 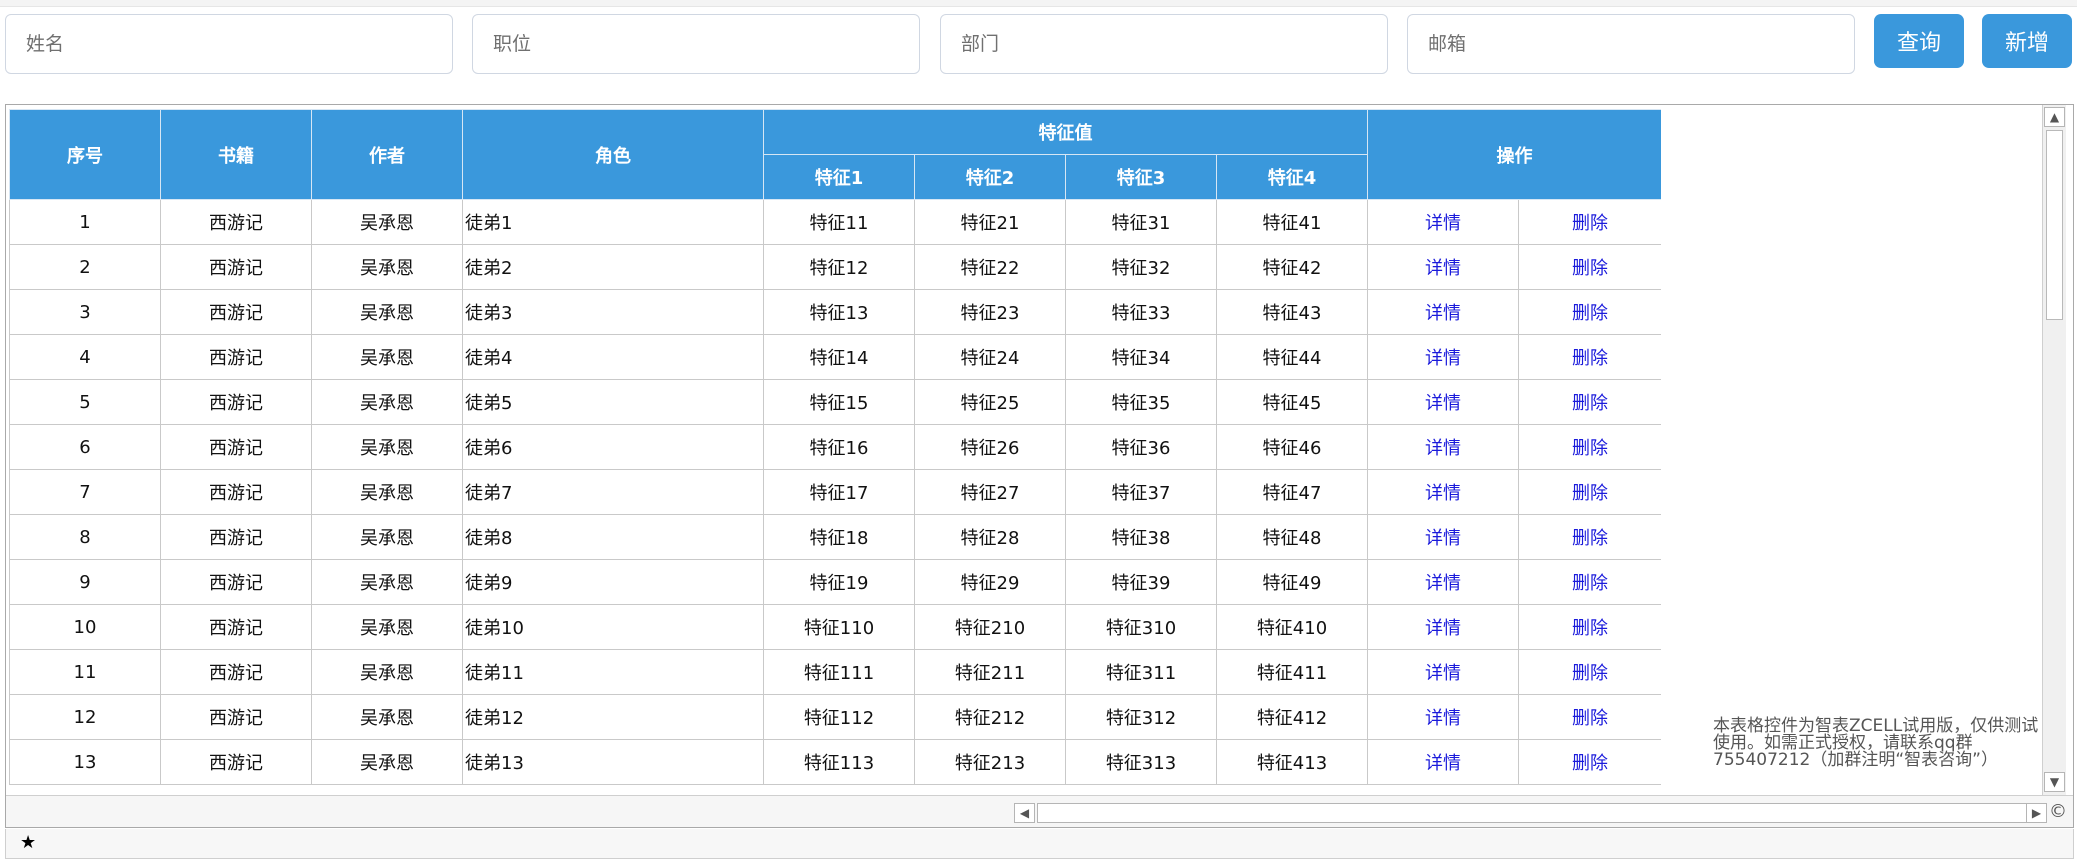 What do you see at coordinates (835, 312) in the screenshot?
I see `table-row: 3 西游记 吴承恩 徒弟3 特征13 特征23 特征33 特征43 详情 删除` at bounding box center [835, 312].